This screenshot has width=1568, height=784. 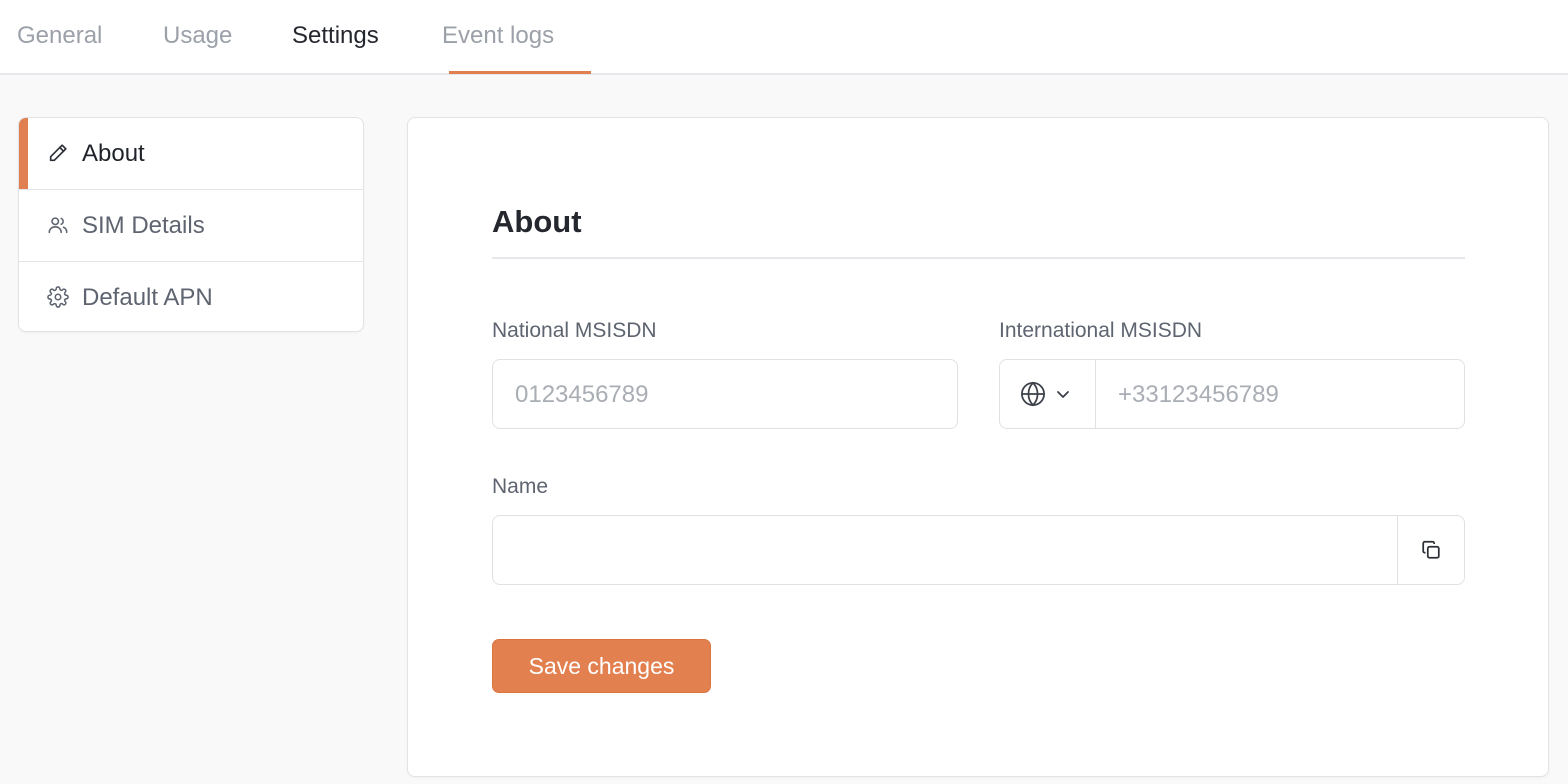 I want to click on active-indicator, so click(x=23, y=153).